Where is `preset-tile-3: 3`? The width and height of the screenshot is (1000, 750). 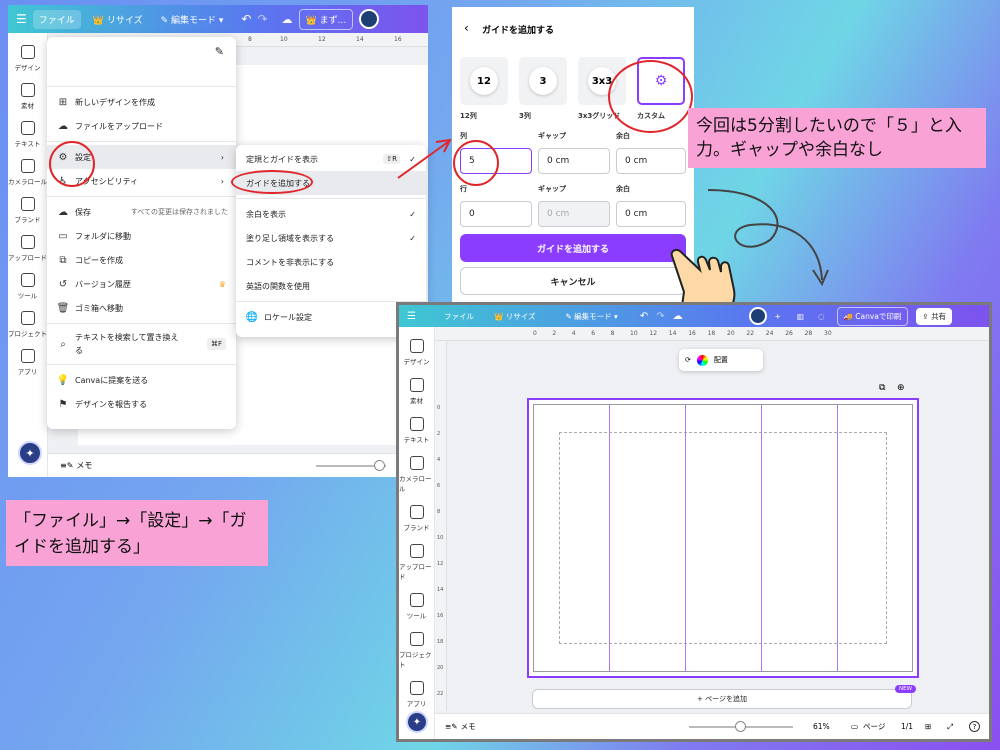 preset-tile-3: 3 is located at coordinates (543, 81).